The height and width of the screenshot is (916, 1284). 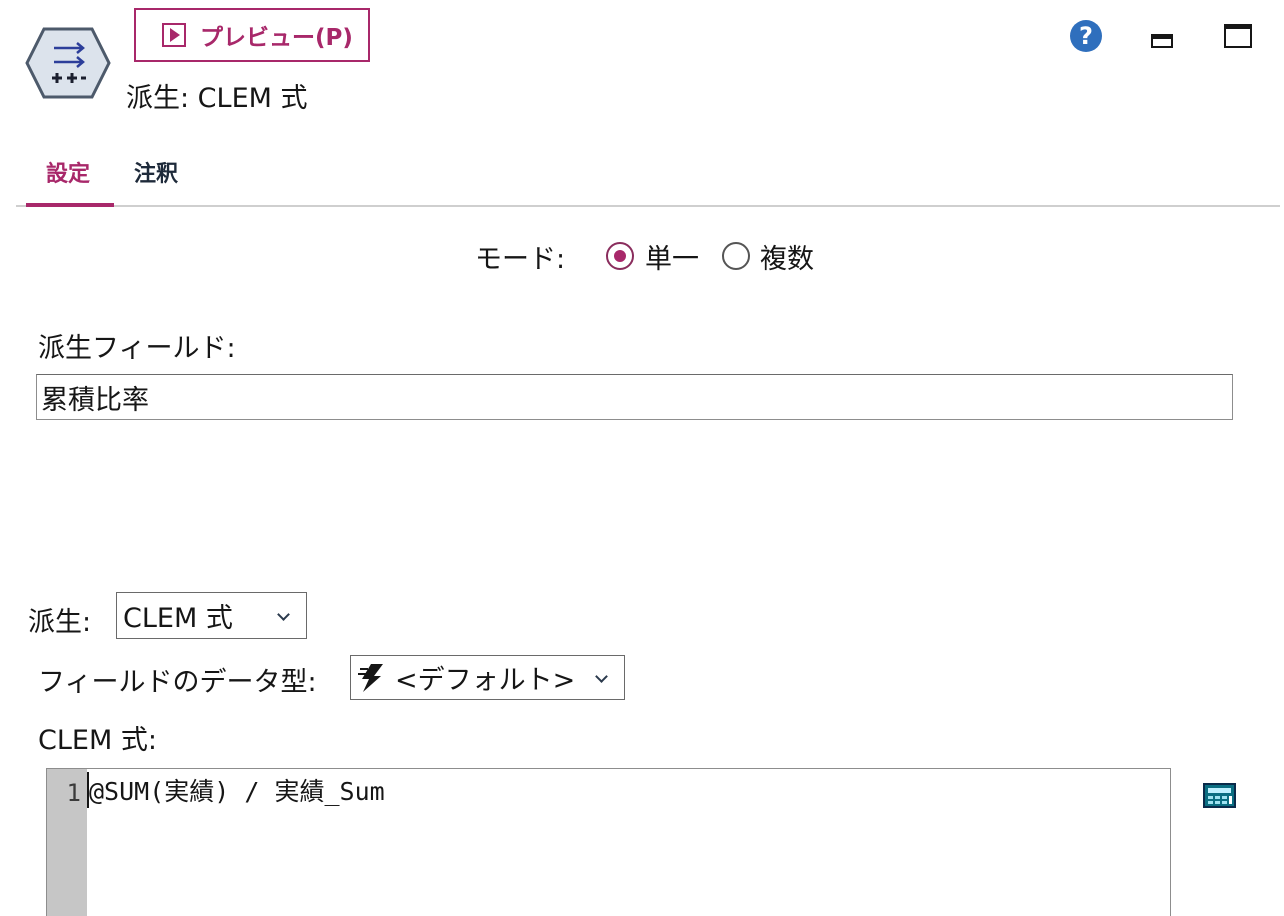 I want to click on mode-label: モード:, so click(x=520, y=259).